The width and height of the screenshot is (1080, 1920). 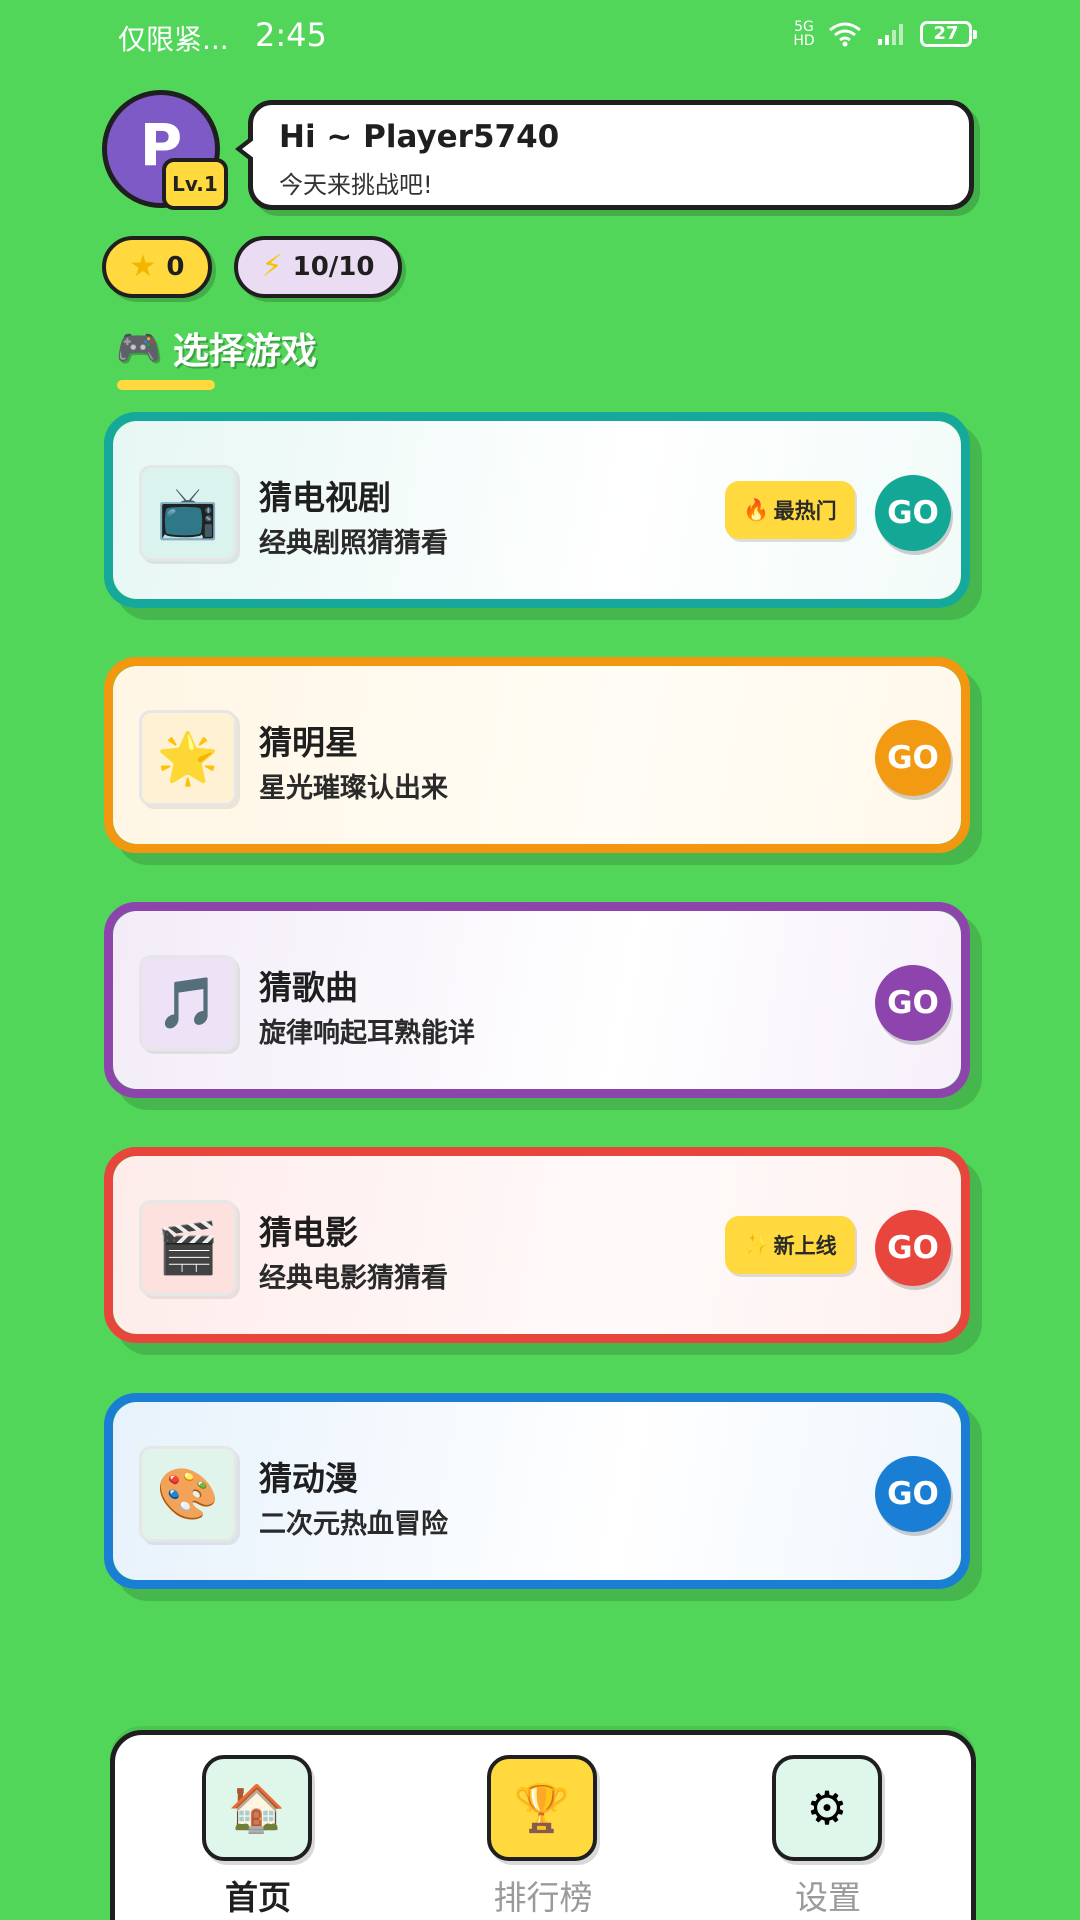 I want to click on game-card-celebrity: 🌟 猜明星 星光璀璨认出来 GO, so click(x=537, y=755).